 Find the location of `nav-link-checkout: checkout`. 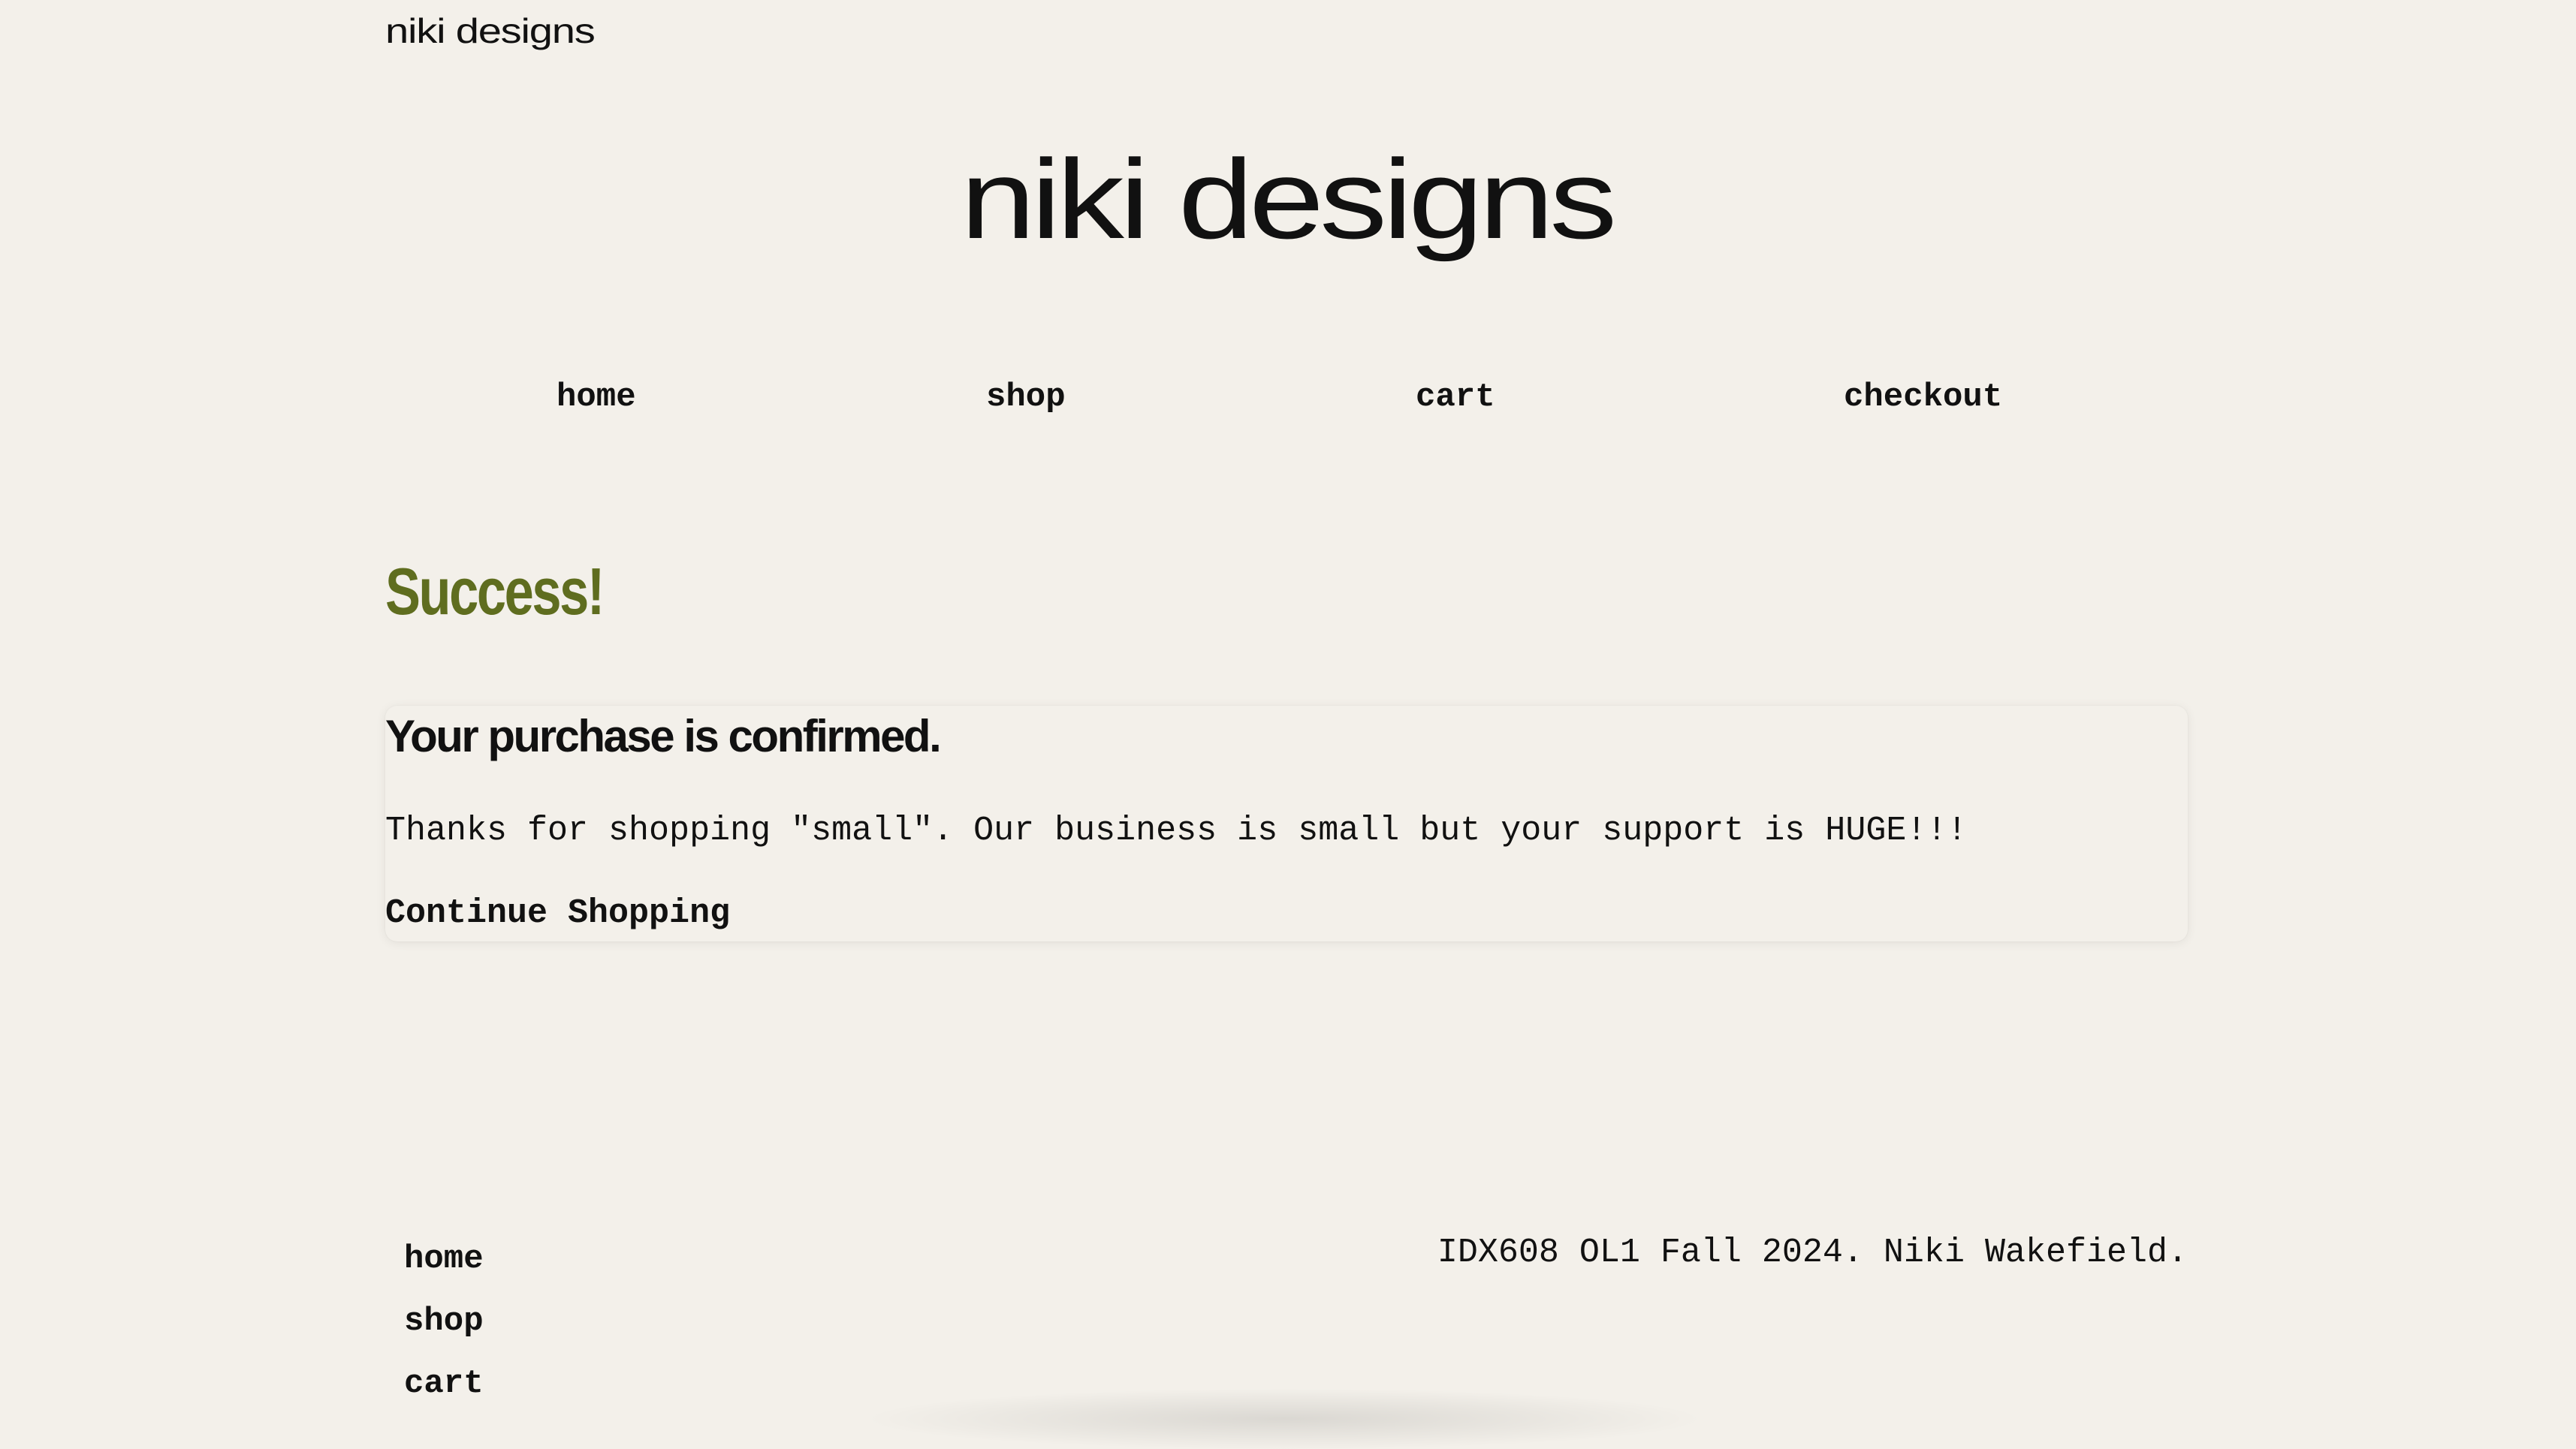

nav-link-checkout: checkout is located at coordinates (1923, 397).